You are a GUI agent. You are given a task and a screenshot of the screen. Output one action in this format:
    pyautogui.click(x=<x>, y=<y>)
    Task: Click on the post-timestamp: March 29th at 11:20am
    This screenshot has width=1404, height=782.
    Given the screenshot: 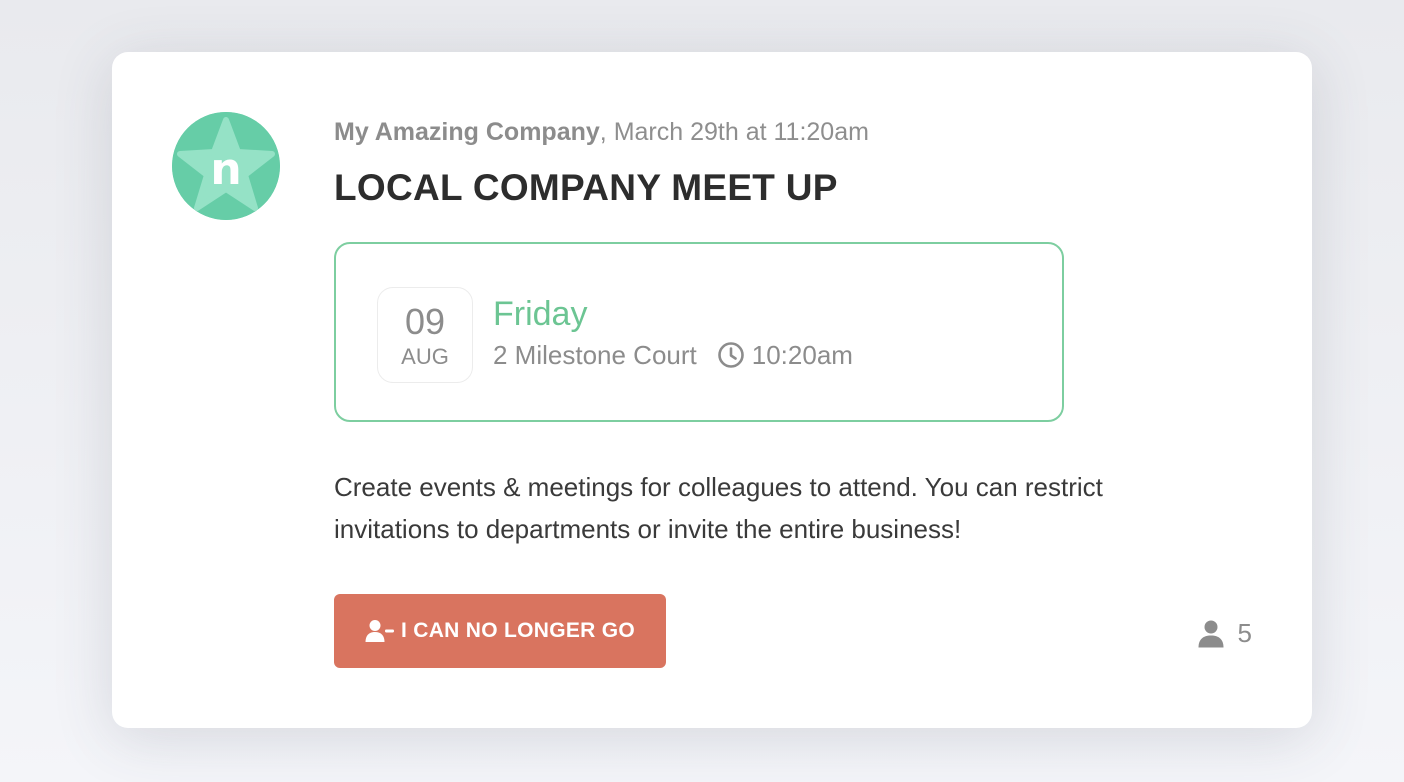 What is the action you would take?
    pyautogui.click(x=741, y=132)
    